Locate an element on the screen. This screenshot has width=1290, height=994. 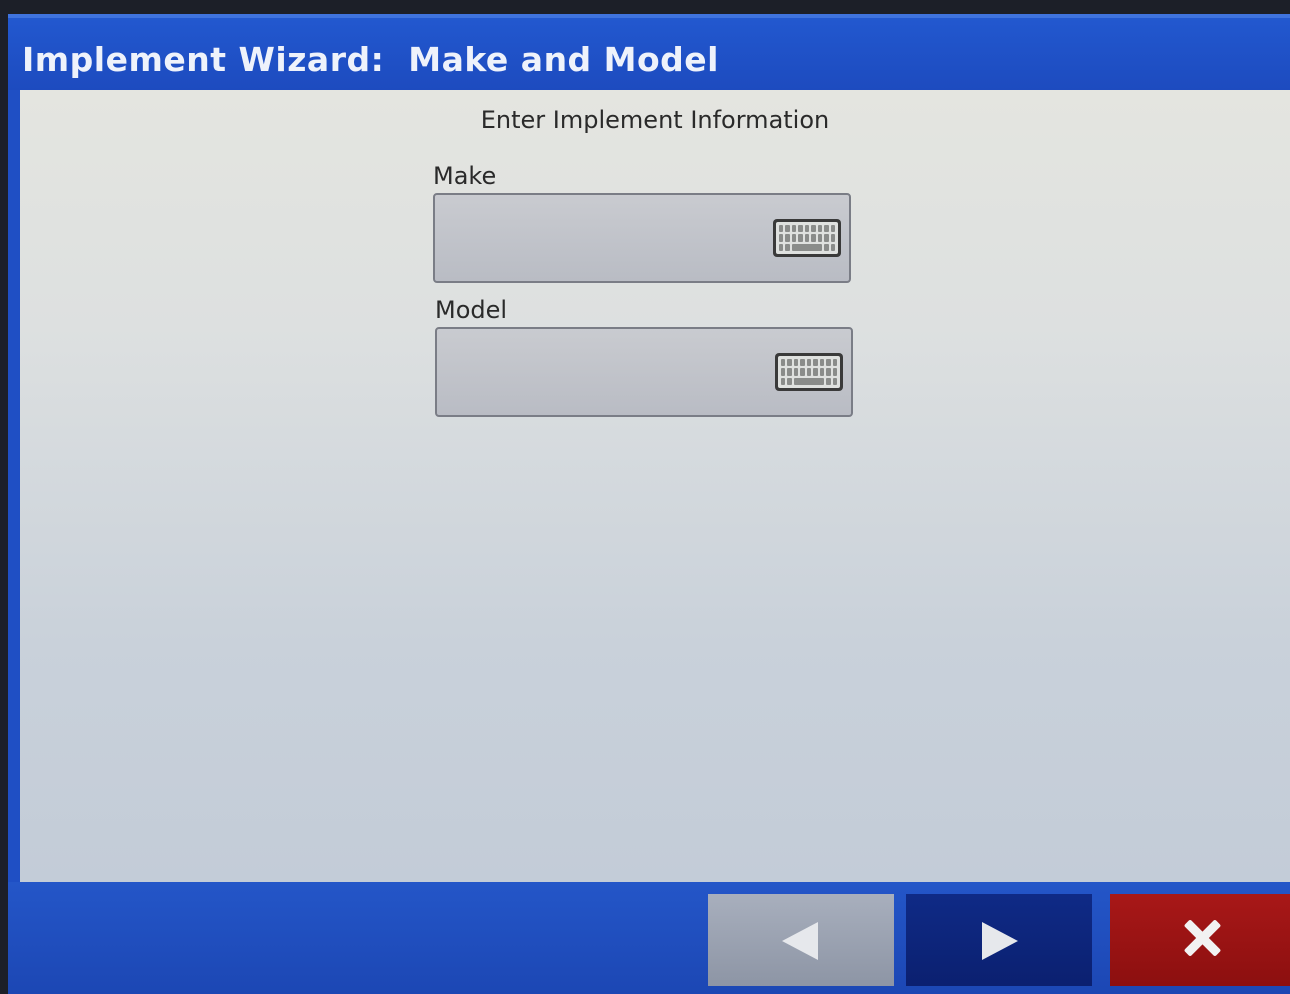
arrow-left-icon is located at coordinates (800, 941).